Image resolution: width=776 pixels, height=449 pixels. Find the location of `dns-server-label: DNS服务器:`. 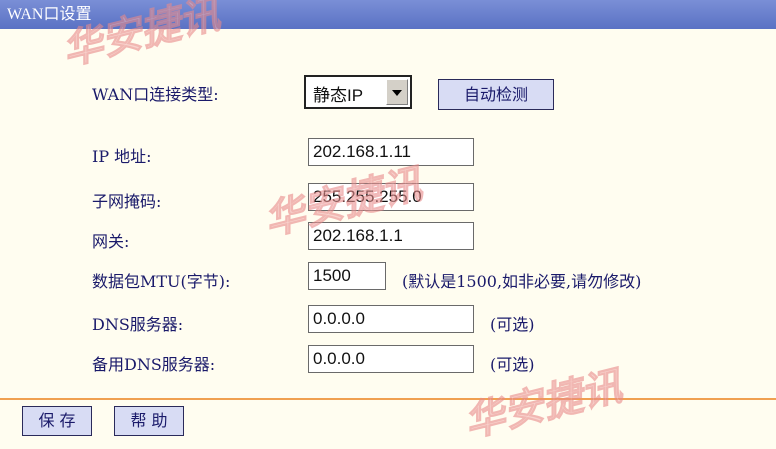

dns-server-label: DNS服务器: is located at coordinates (138, 324).